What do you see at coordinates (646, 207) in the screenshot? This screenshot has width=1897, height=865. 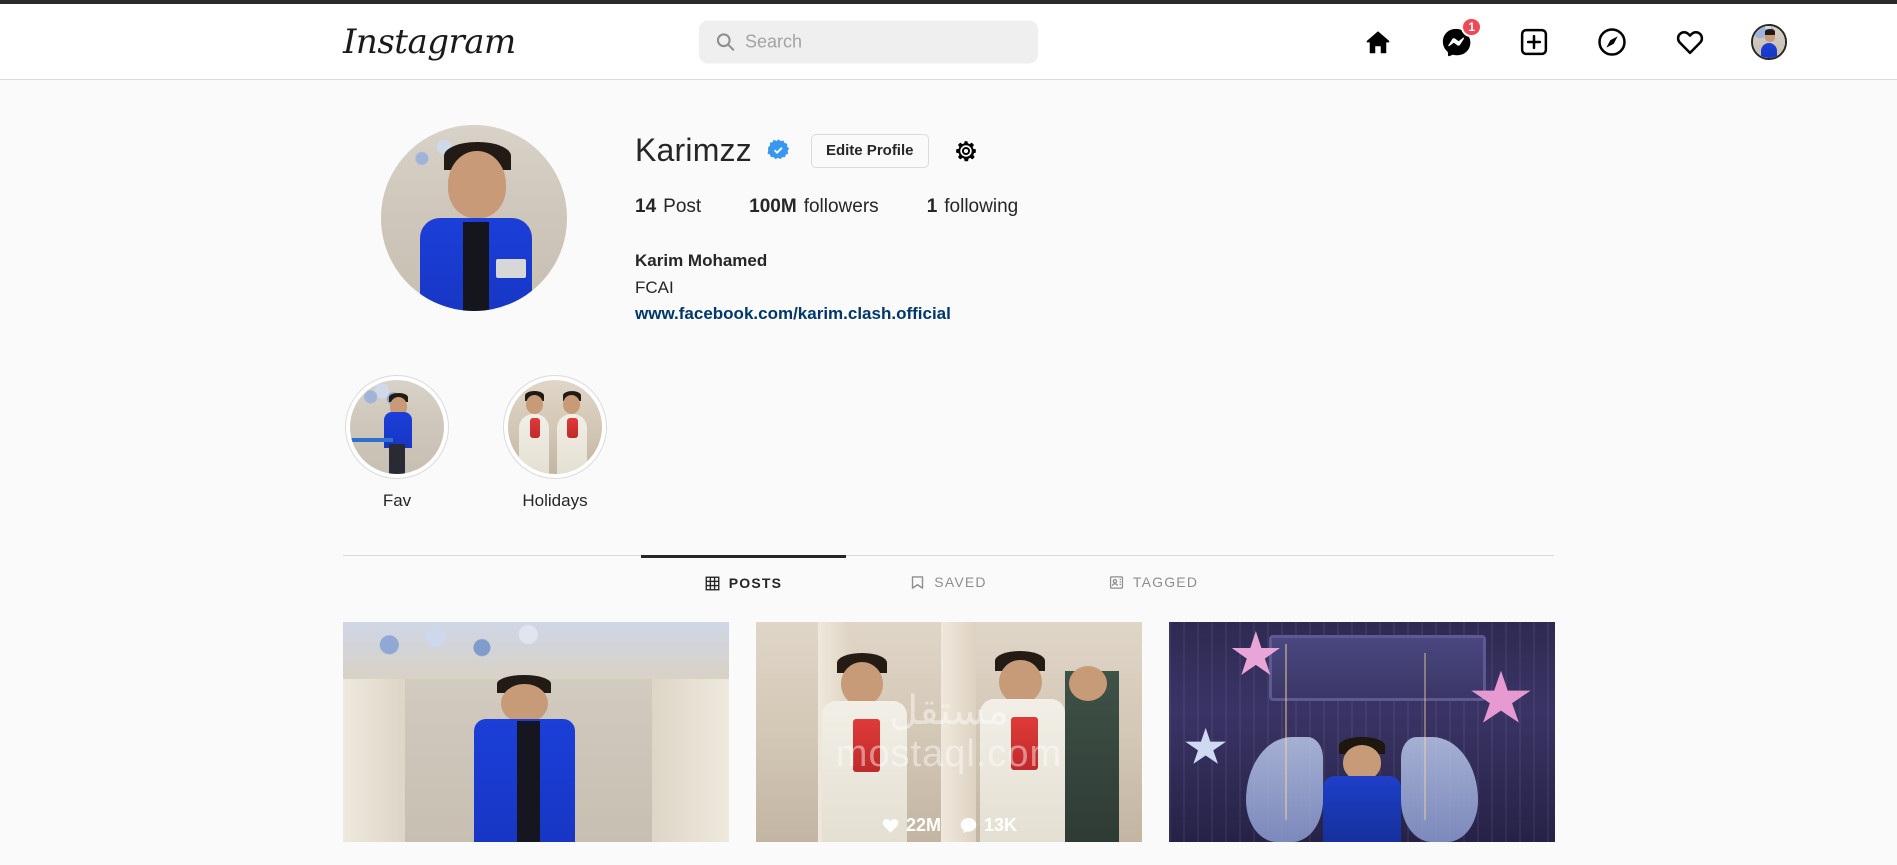 I see `stat-posts-value: 14` at bounding box center [646, 207].